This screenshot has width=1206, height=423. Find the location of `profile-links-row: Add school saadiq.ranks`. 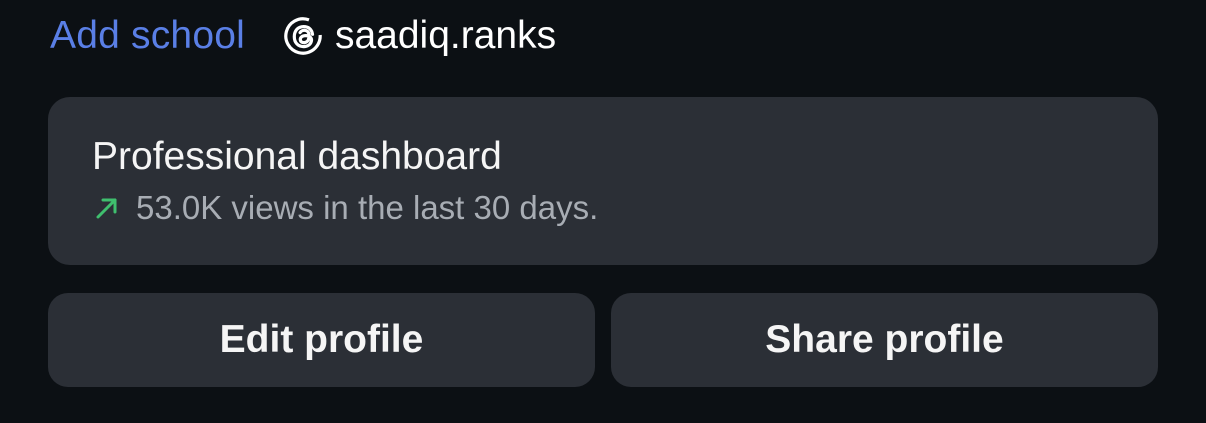

profile-links-row: Add school saadiq.ranks is located at coordinates (303, 36).